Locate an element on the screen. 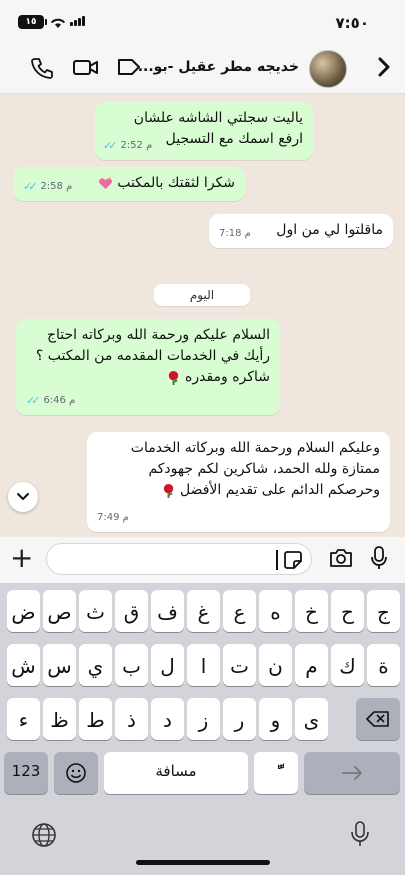 The height and width of the screenshot is (875, 405). key: ظ is located at coordinates (59, 719).